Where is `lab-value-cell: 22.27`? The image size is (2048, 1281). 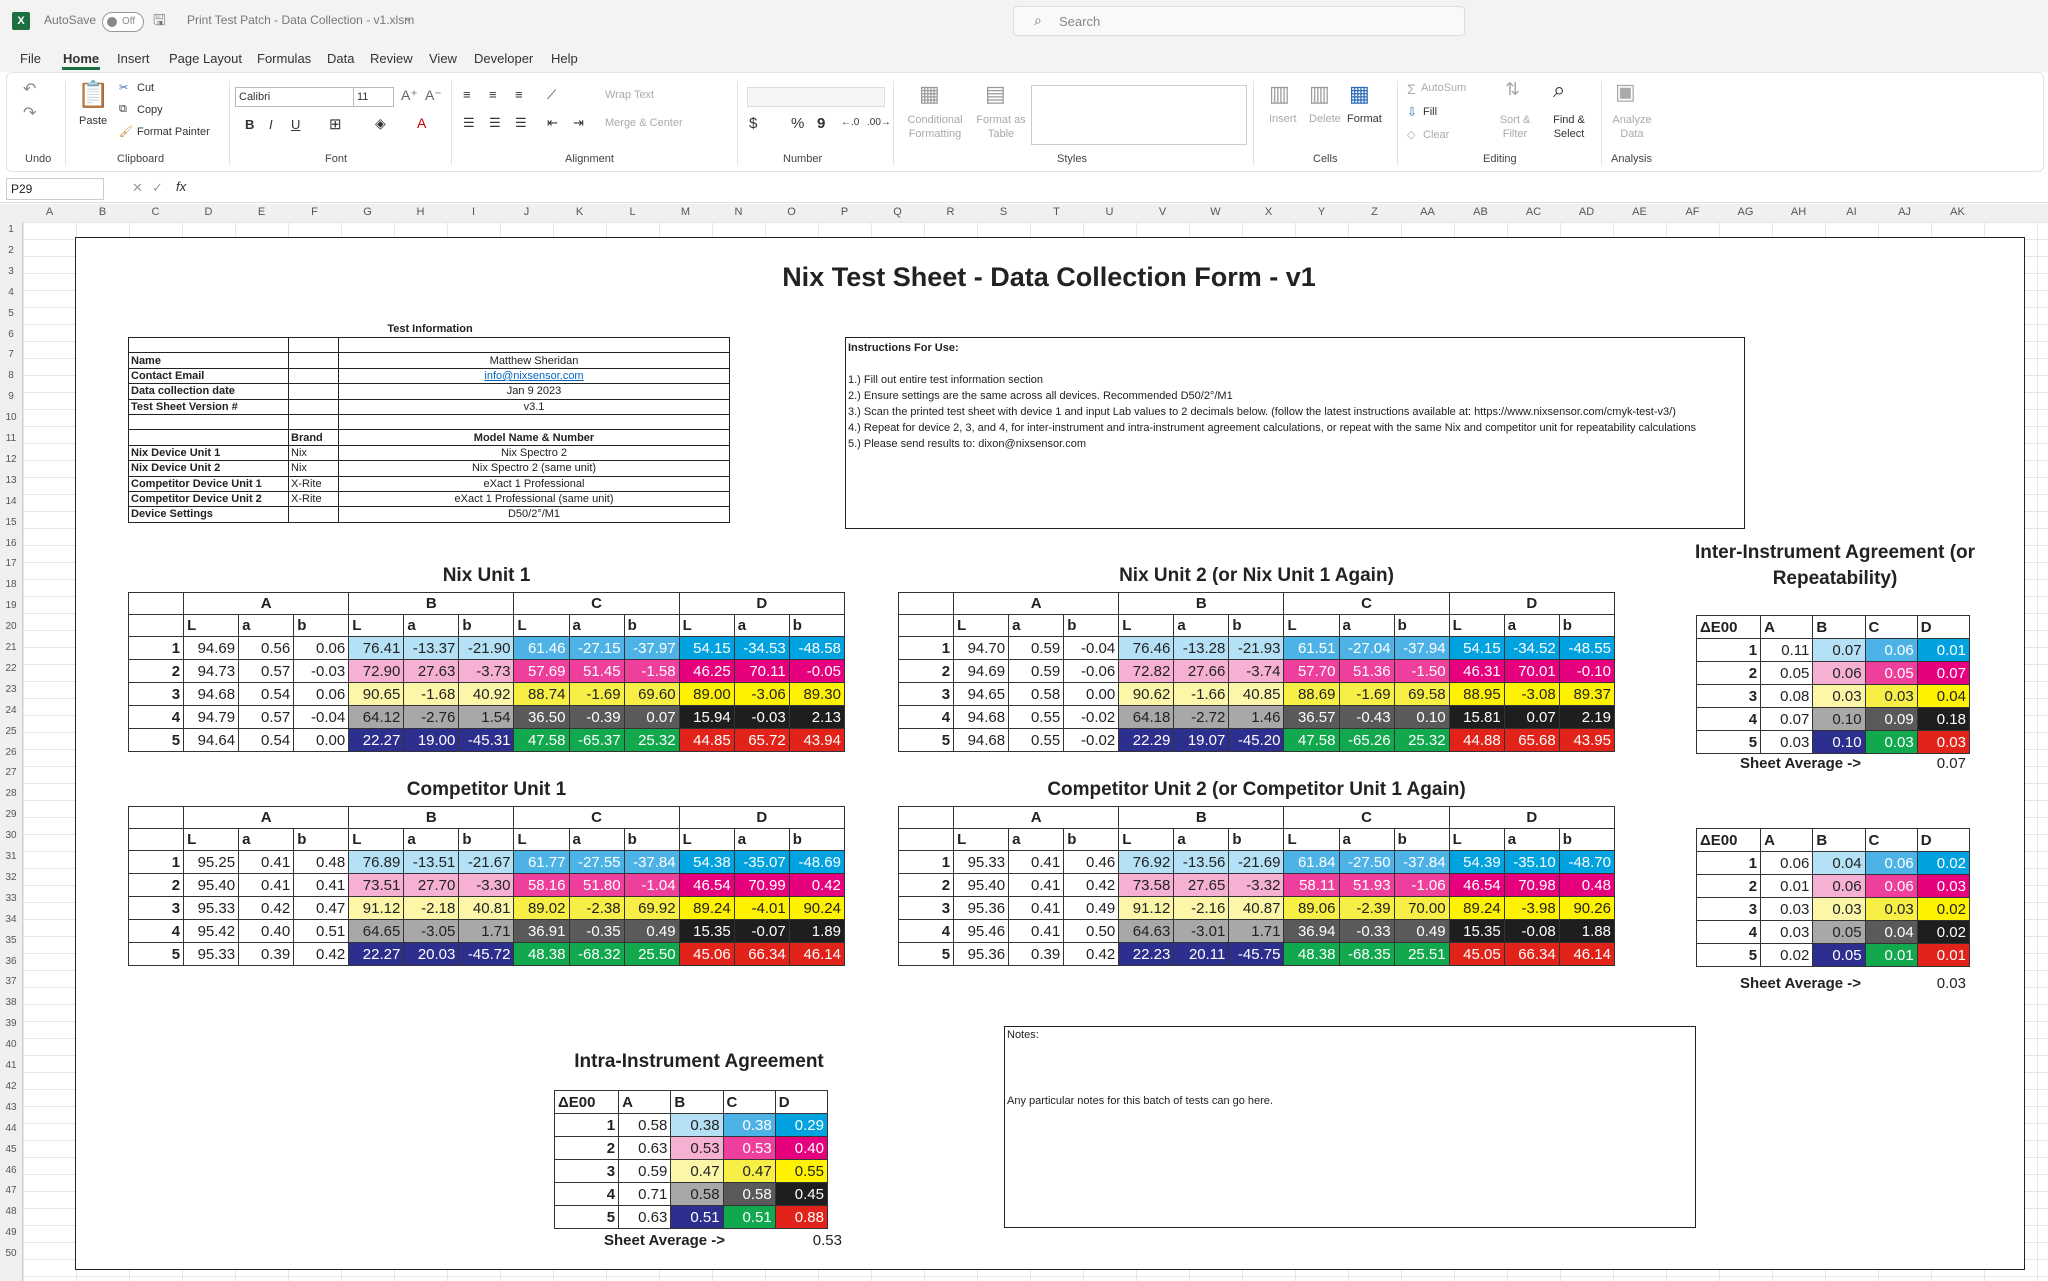
lab-value-cell: 22.27 is located at coordinates (376, 954).